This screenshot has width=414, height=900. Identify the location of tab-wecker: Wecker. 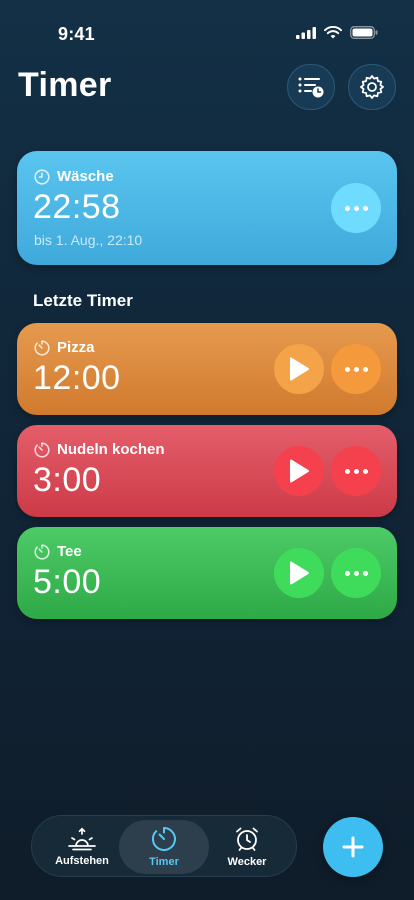
(247, 847).